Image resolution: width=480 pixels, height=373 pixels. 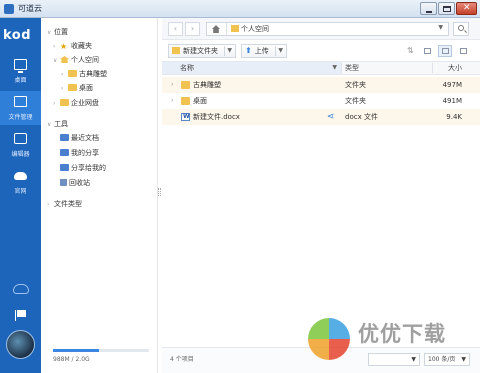 I want to click on page-select: ▼, so click(x=394, y=359).